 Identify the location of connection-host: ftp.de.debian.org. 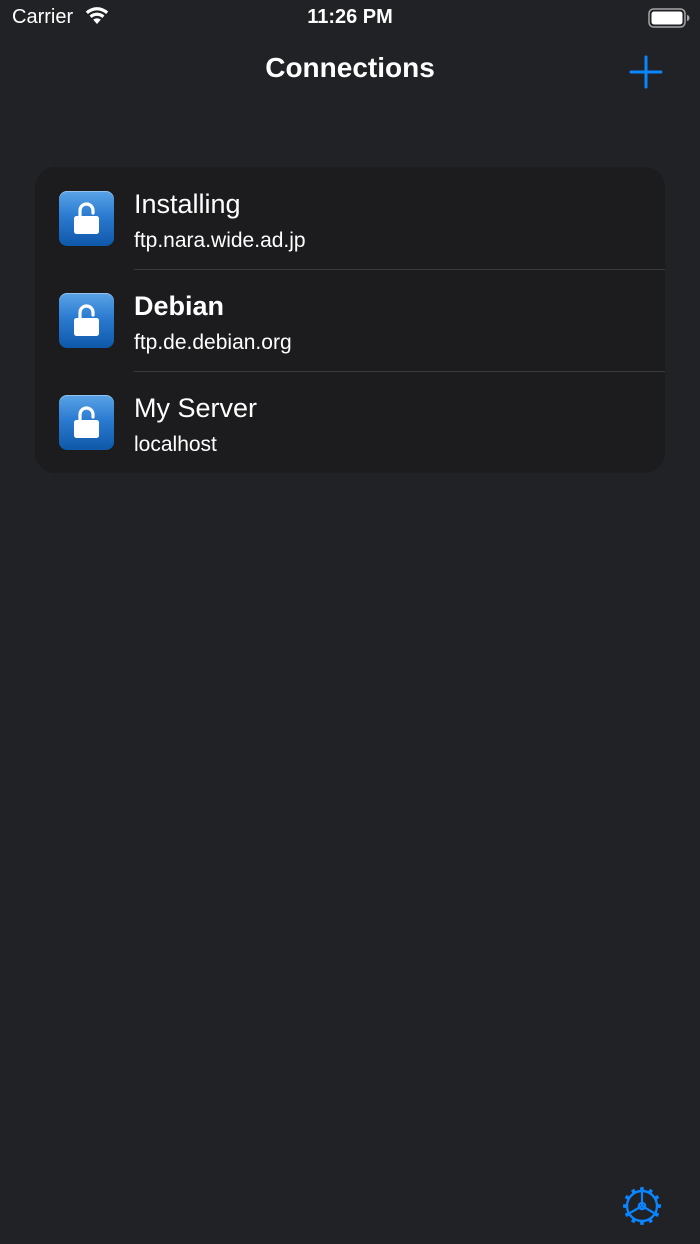
(213, 342).